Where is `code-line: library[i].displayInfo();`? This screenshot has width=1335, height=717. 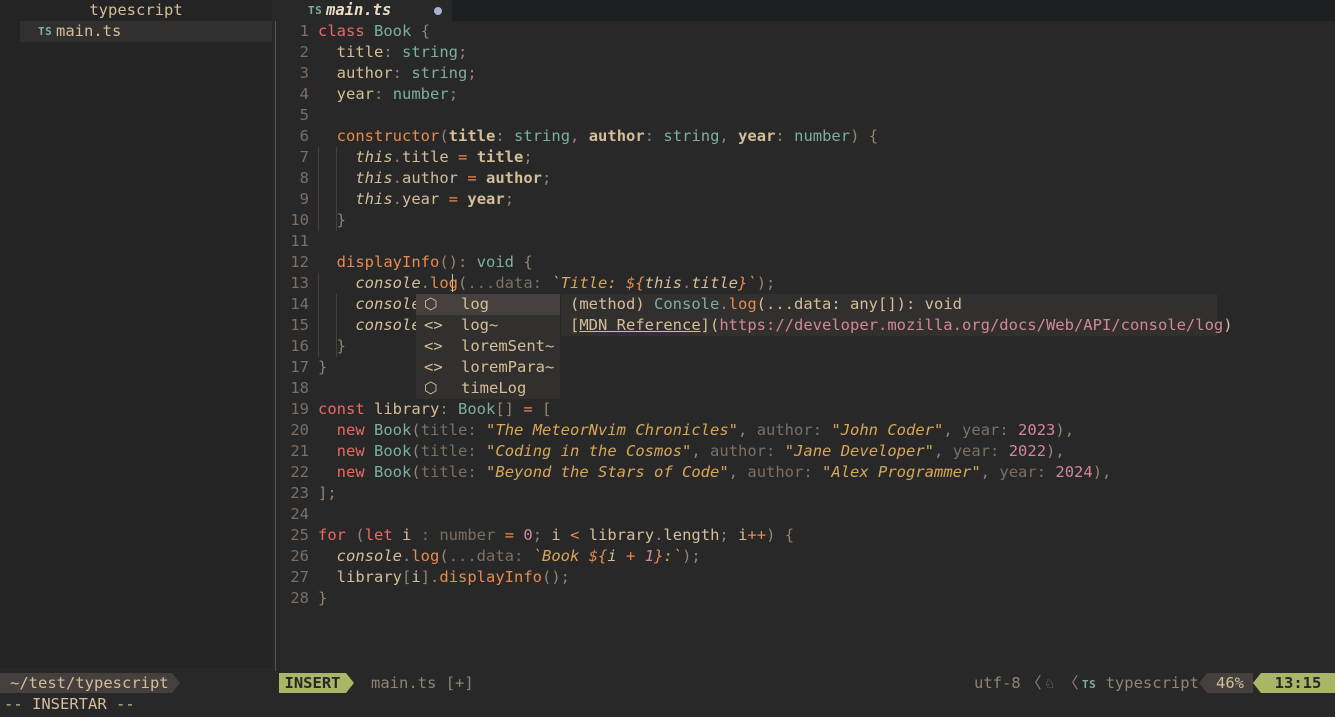
code-line: library[i].displayInfo(); is located at coordinates (444, 577).